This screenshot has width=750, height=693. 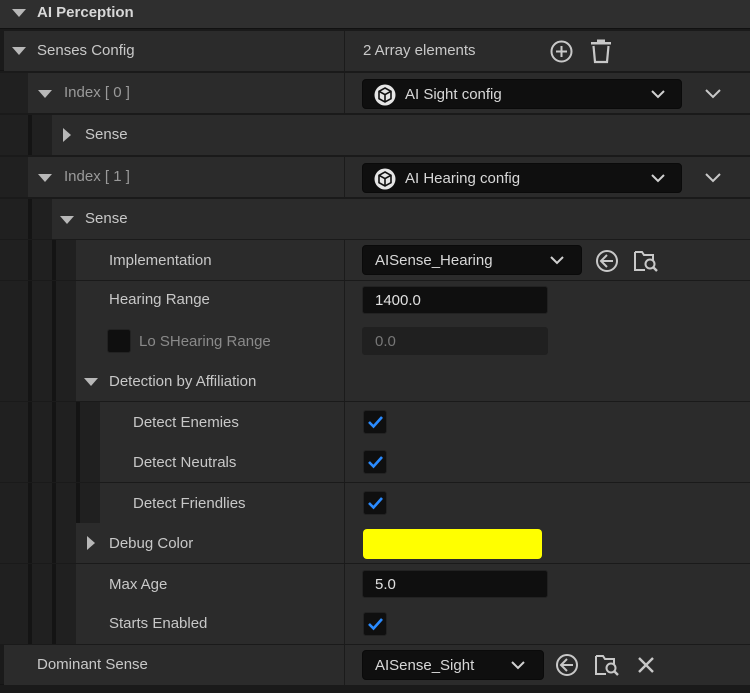 I want to click on lo-s-hearing-range-checkbox, so click(x=119, y=341).